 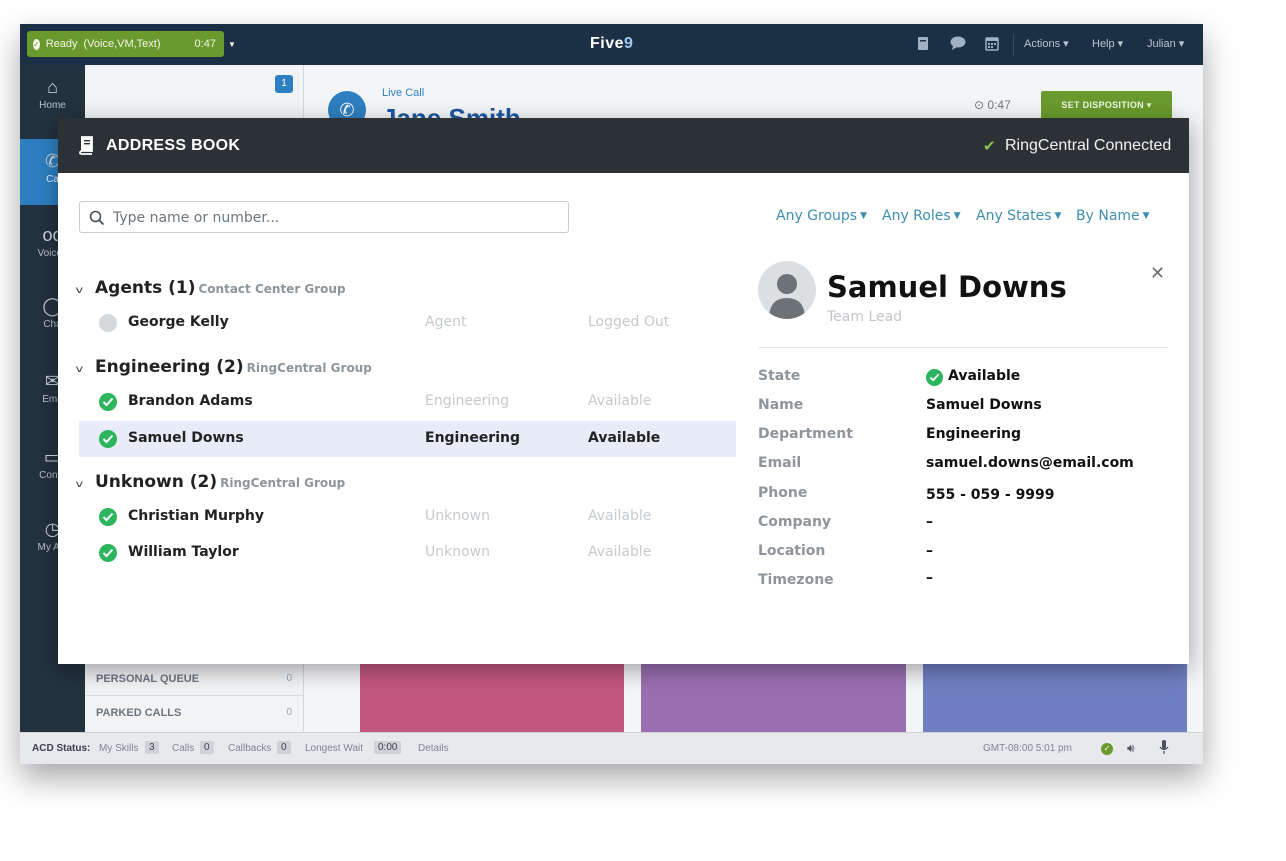 I want to click on filter-groups-dropdown: Any Groups ▼, so click(x=821, y=216).